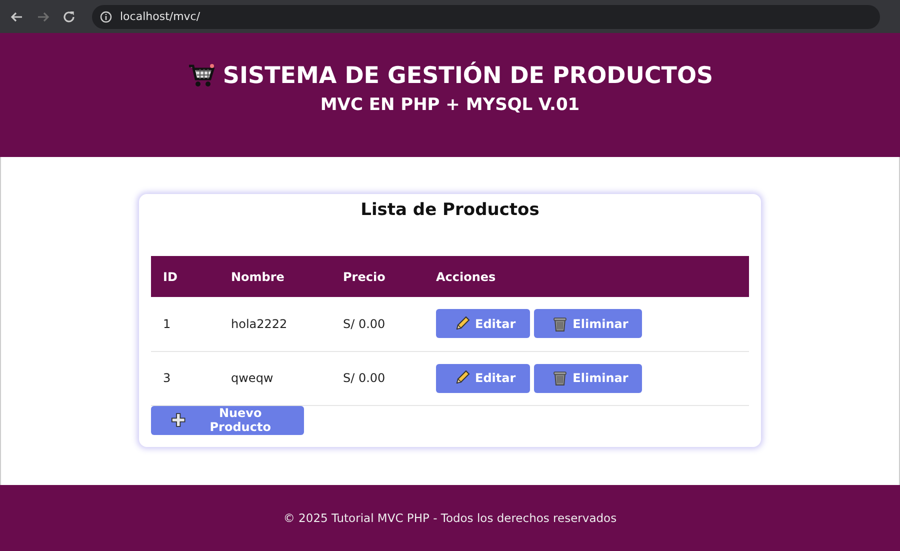 This screenshot has width=900, height=551. Describe the element at coordinates (106, 16) in the screenshot. I see `info-icon` at that location.